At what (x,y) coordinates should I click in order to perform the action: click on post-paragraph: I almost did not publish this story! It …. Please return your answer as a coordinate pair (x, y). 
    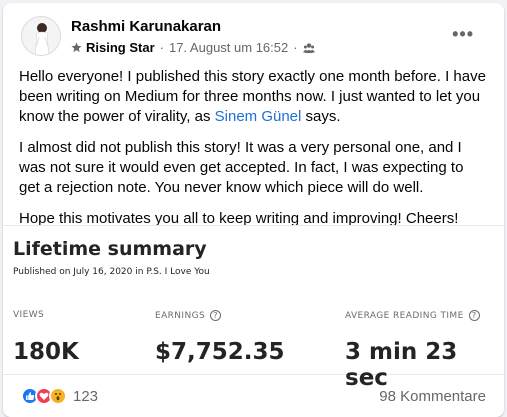
    Looking at the image, I should click on (241, 167).